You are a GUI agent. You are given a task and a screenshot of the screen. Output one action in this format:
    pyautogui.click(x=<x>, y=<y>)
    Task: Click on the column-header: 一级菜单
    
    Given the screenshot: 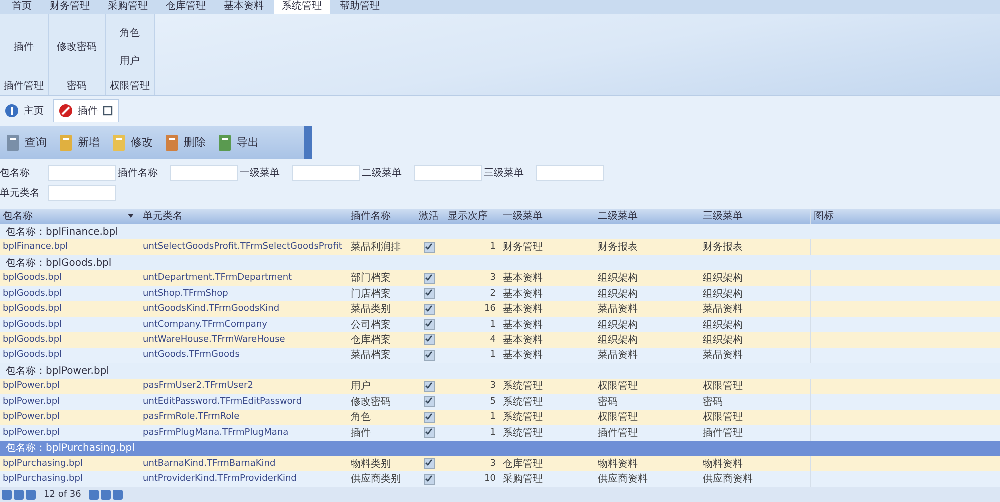 What is the action you would take?
    pyautogui.click(x=547, y=216)
    